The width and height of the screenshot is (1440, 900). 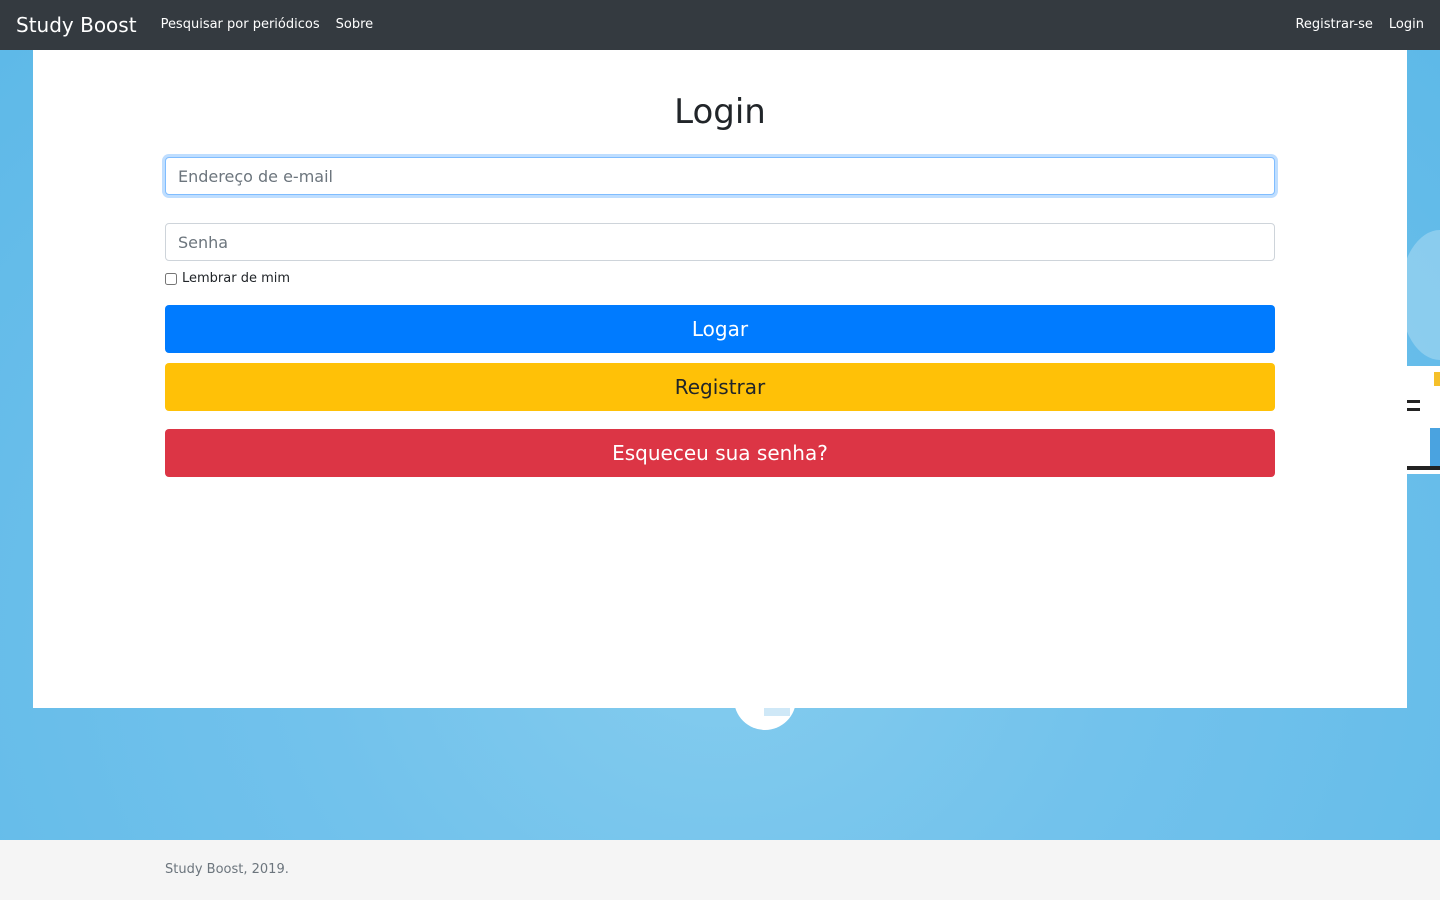 I want to click on nav-right-group: Registrar-se Login, so click(x=1359, y=25).